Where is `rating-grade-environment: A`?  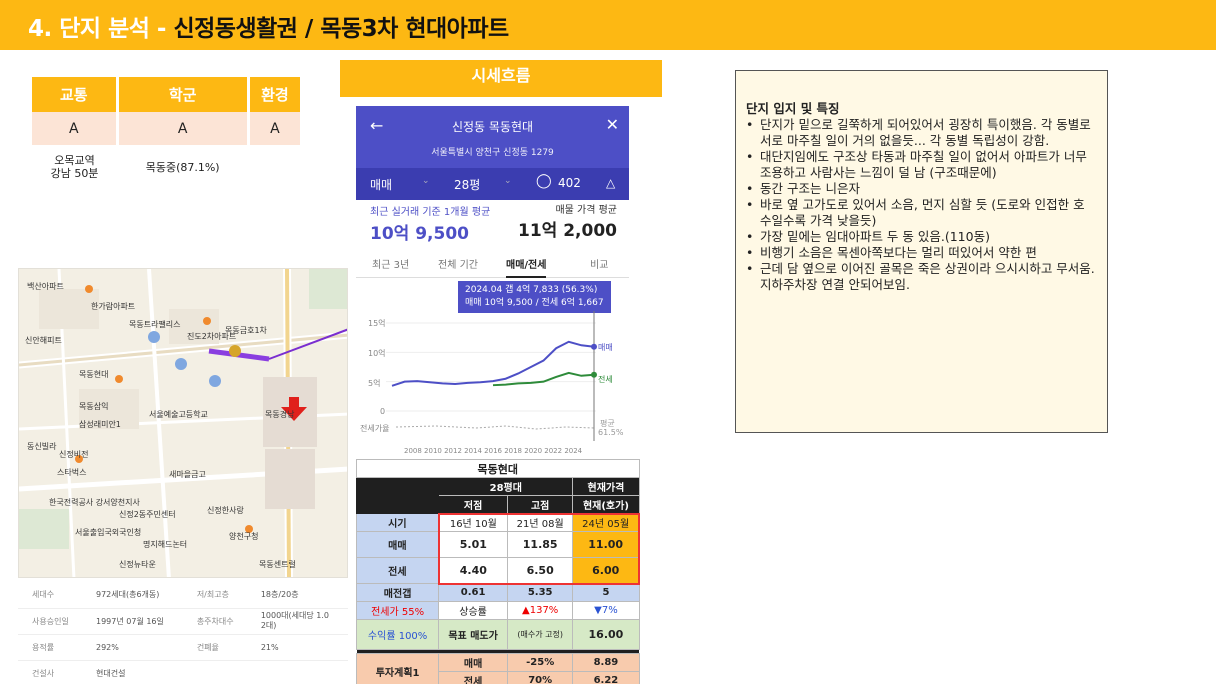
rating-grade-environment: A is located at coordinates (274, 128).